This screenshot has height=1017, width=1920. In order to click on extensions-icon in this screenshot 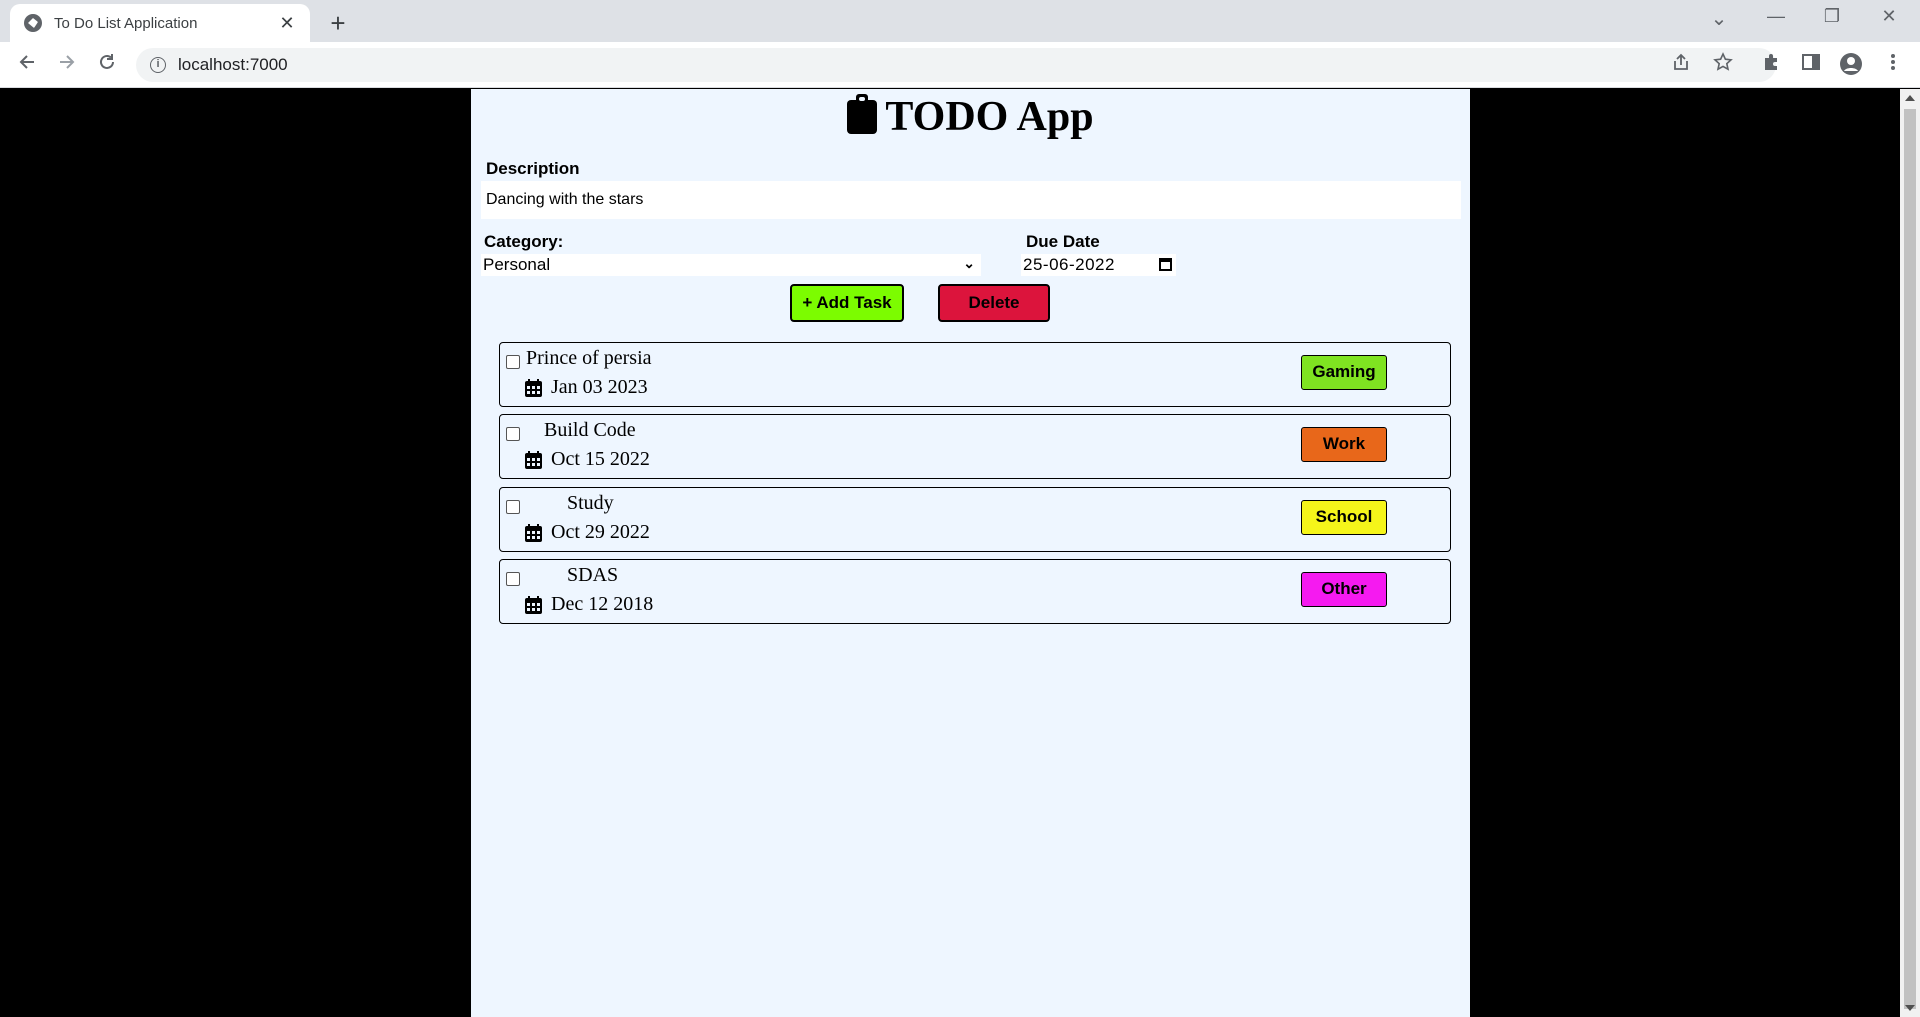, I will do `click(1771, 65)`.